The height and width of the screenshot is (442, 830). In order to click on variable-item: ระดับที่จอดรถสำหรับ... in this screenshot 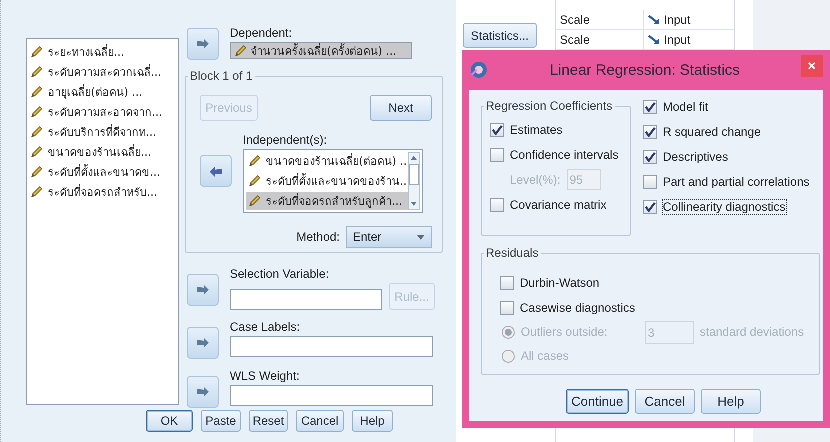, I will do `click(103, 192)`.